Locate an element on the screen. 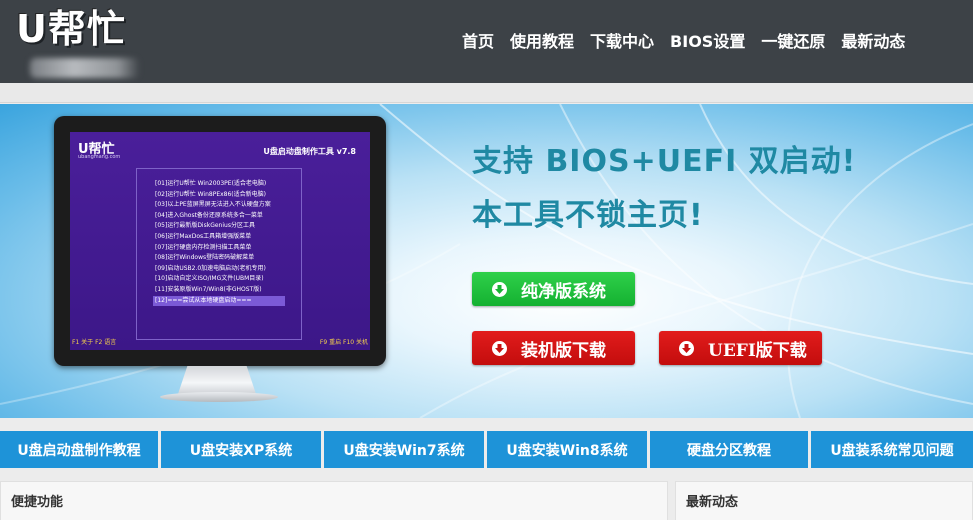 The image size is (973, 520). nav-news: 最新动态 is located at coordinates (873, 42).